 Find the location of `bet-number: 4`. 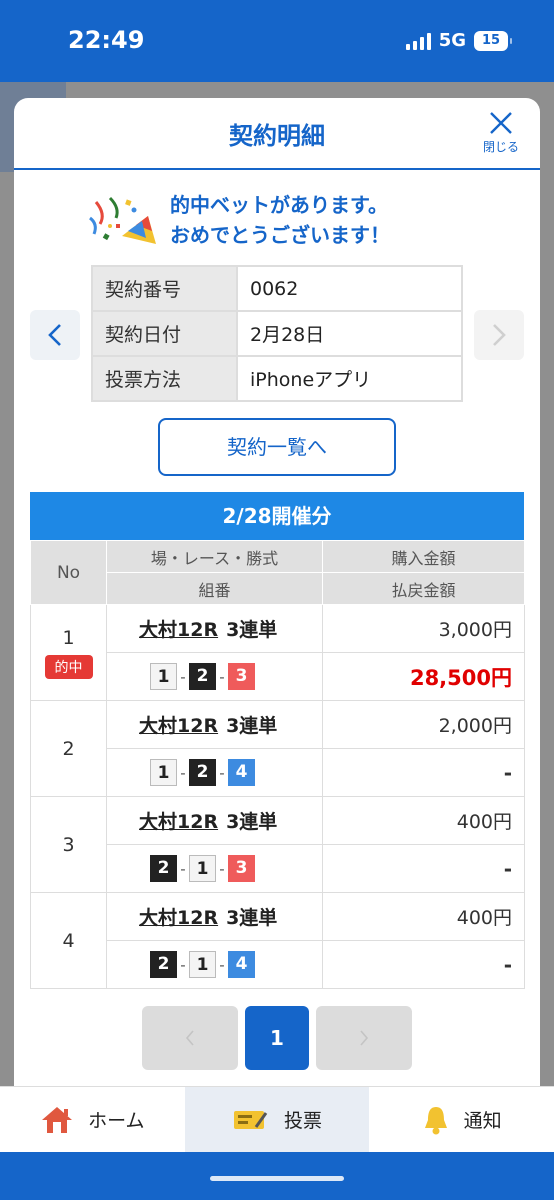

bet-number: 4 is located at coordinates (68, 940).